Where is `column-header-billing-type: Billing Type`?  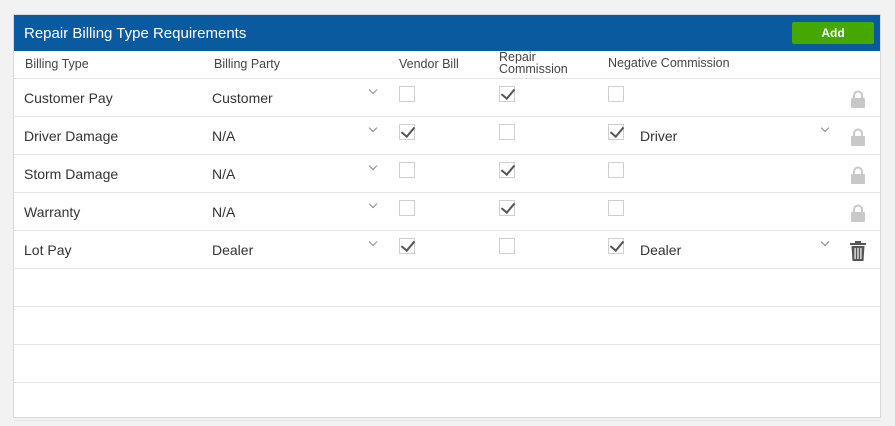 column-header-billing-type: Billing Type is located at coordinates (57, 64).